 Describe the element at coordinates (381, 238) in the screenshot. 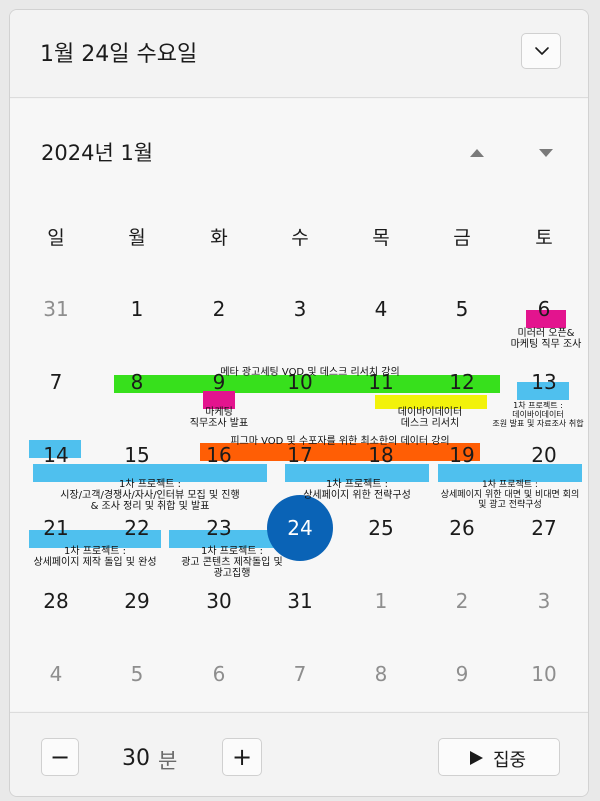

I see `weekday-label: 목` at that location.